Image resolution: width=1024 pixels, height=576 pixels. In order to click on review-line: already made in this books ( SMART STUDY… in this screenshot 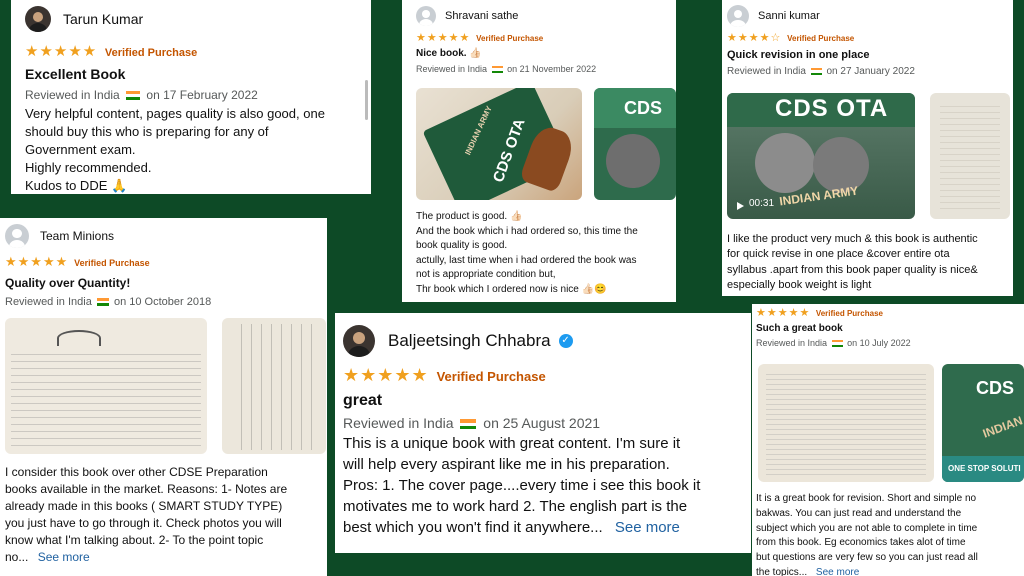, I will do `click(144, 506)`.